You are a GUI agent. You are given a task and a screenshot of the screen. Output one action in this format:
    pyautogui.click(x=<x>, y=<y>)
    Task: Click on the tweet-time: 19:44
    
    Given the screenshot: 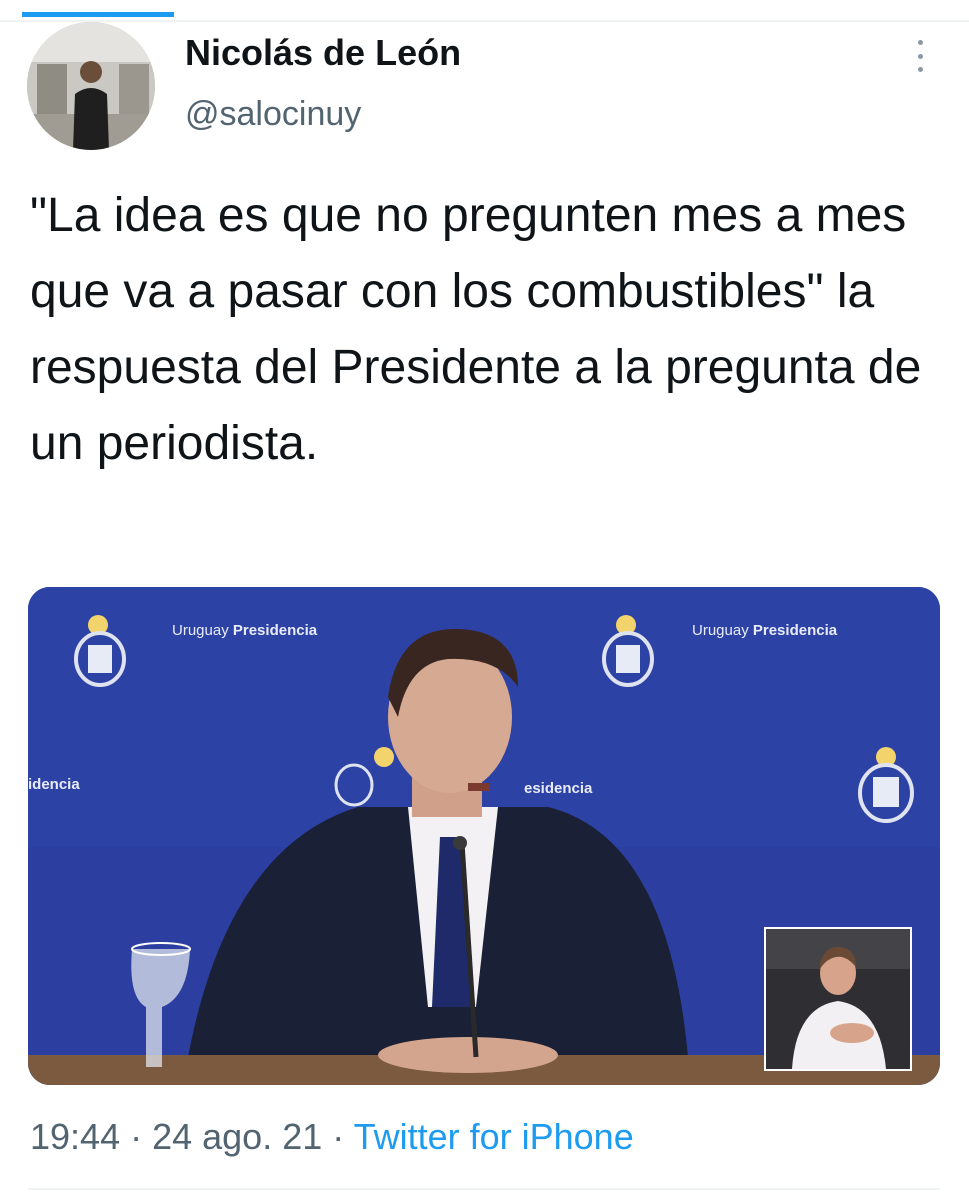 What is the action you would take?
    pyautogui.click(x=75, y=1136)
    